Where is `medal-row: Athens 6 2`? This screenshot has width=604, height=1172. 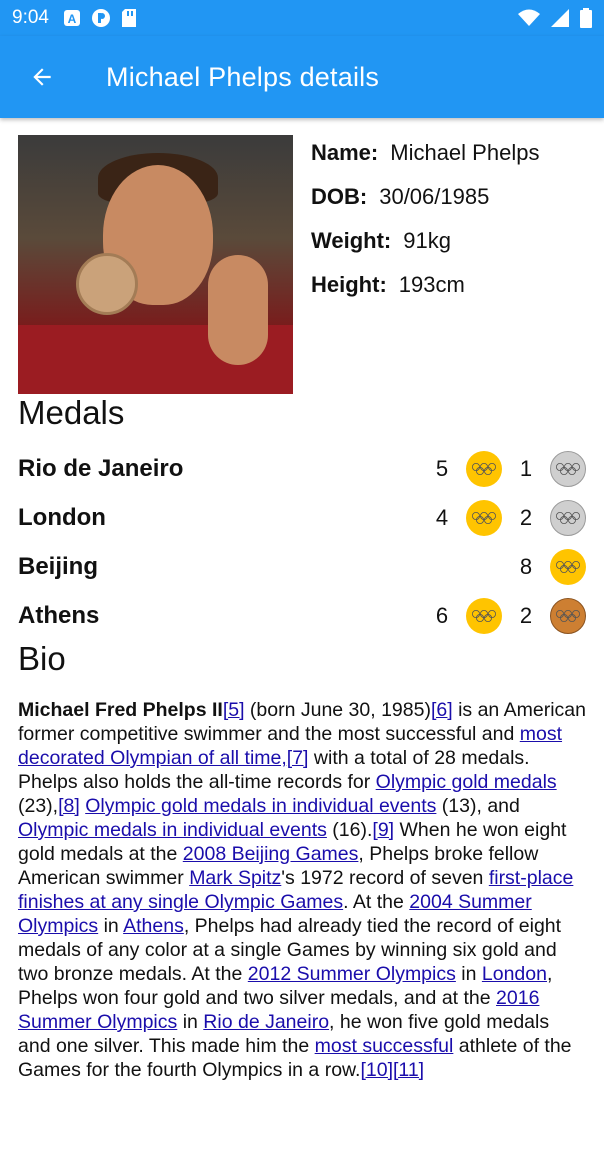 medal-row: Athens 6 2 is located at coordinates (302, 615).